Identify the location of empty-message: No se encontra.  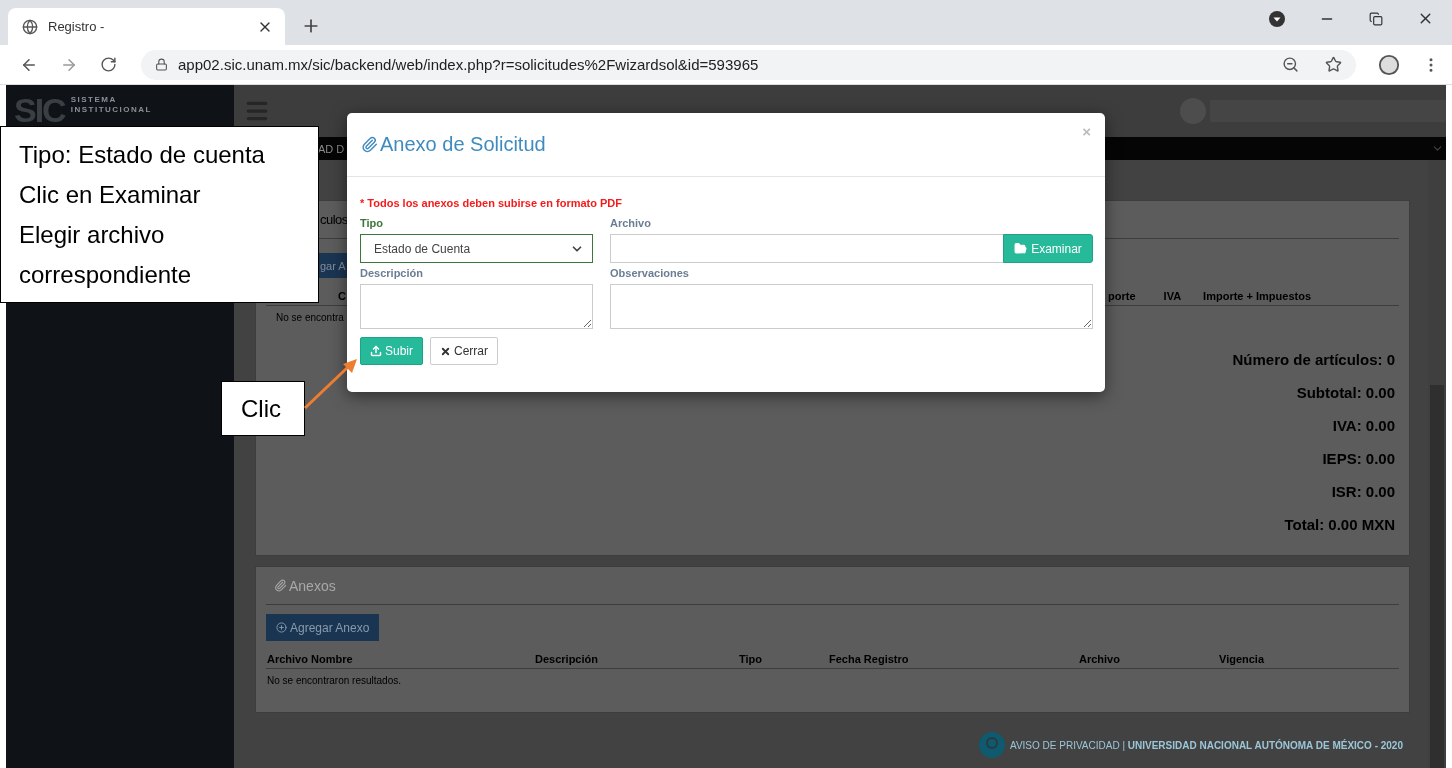
(310, 317).